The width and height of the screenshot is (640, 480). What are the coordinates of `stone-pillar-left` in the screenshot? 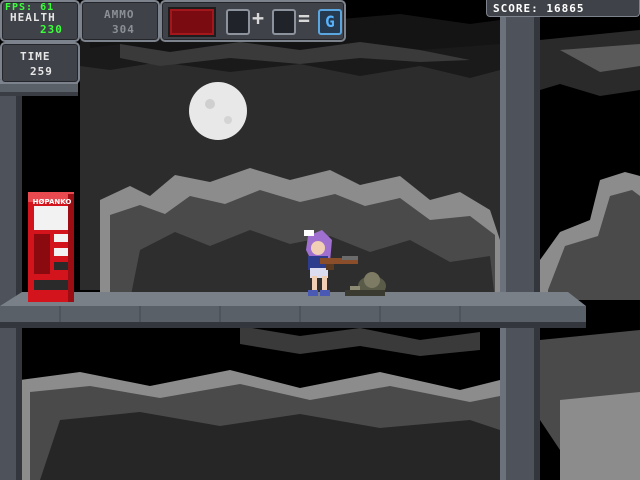 It's located at (11, 288).